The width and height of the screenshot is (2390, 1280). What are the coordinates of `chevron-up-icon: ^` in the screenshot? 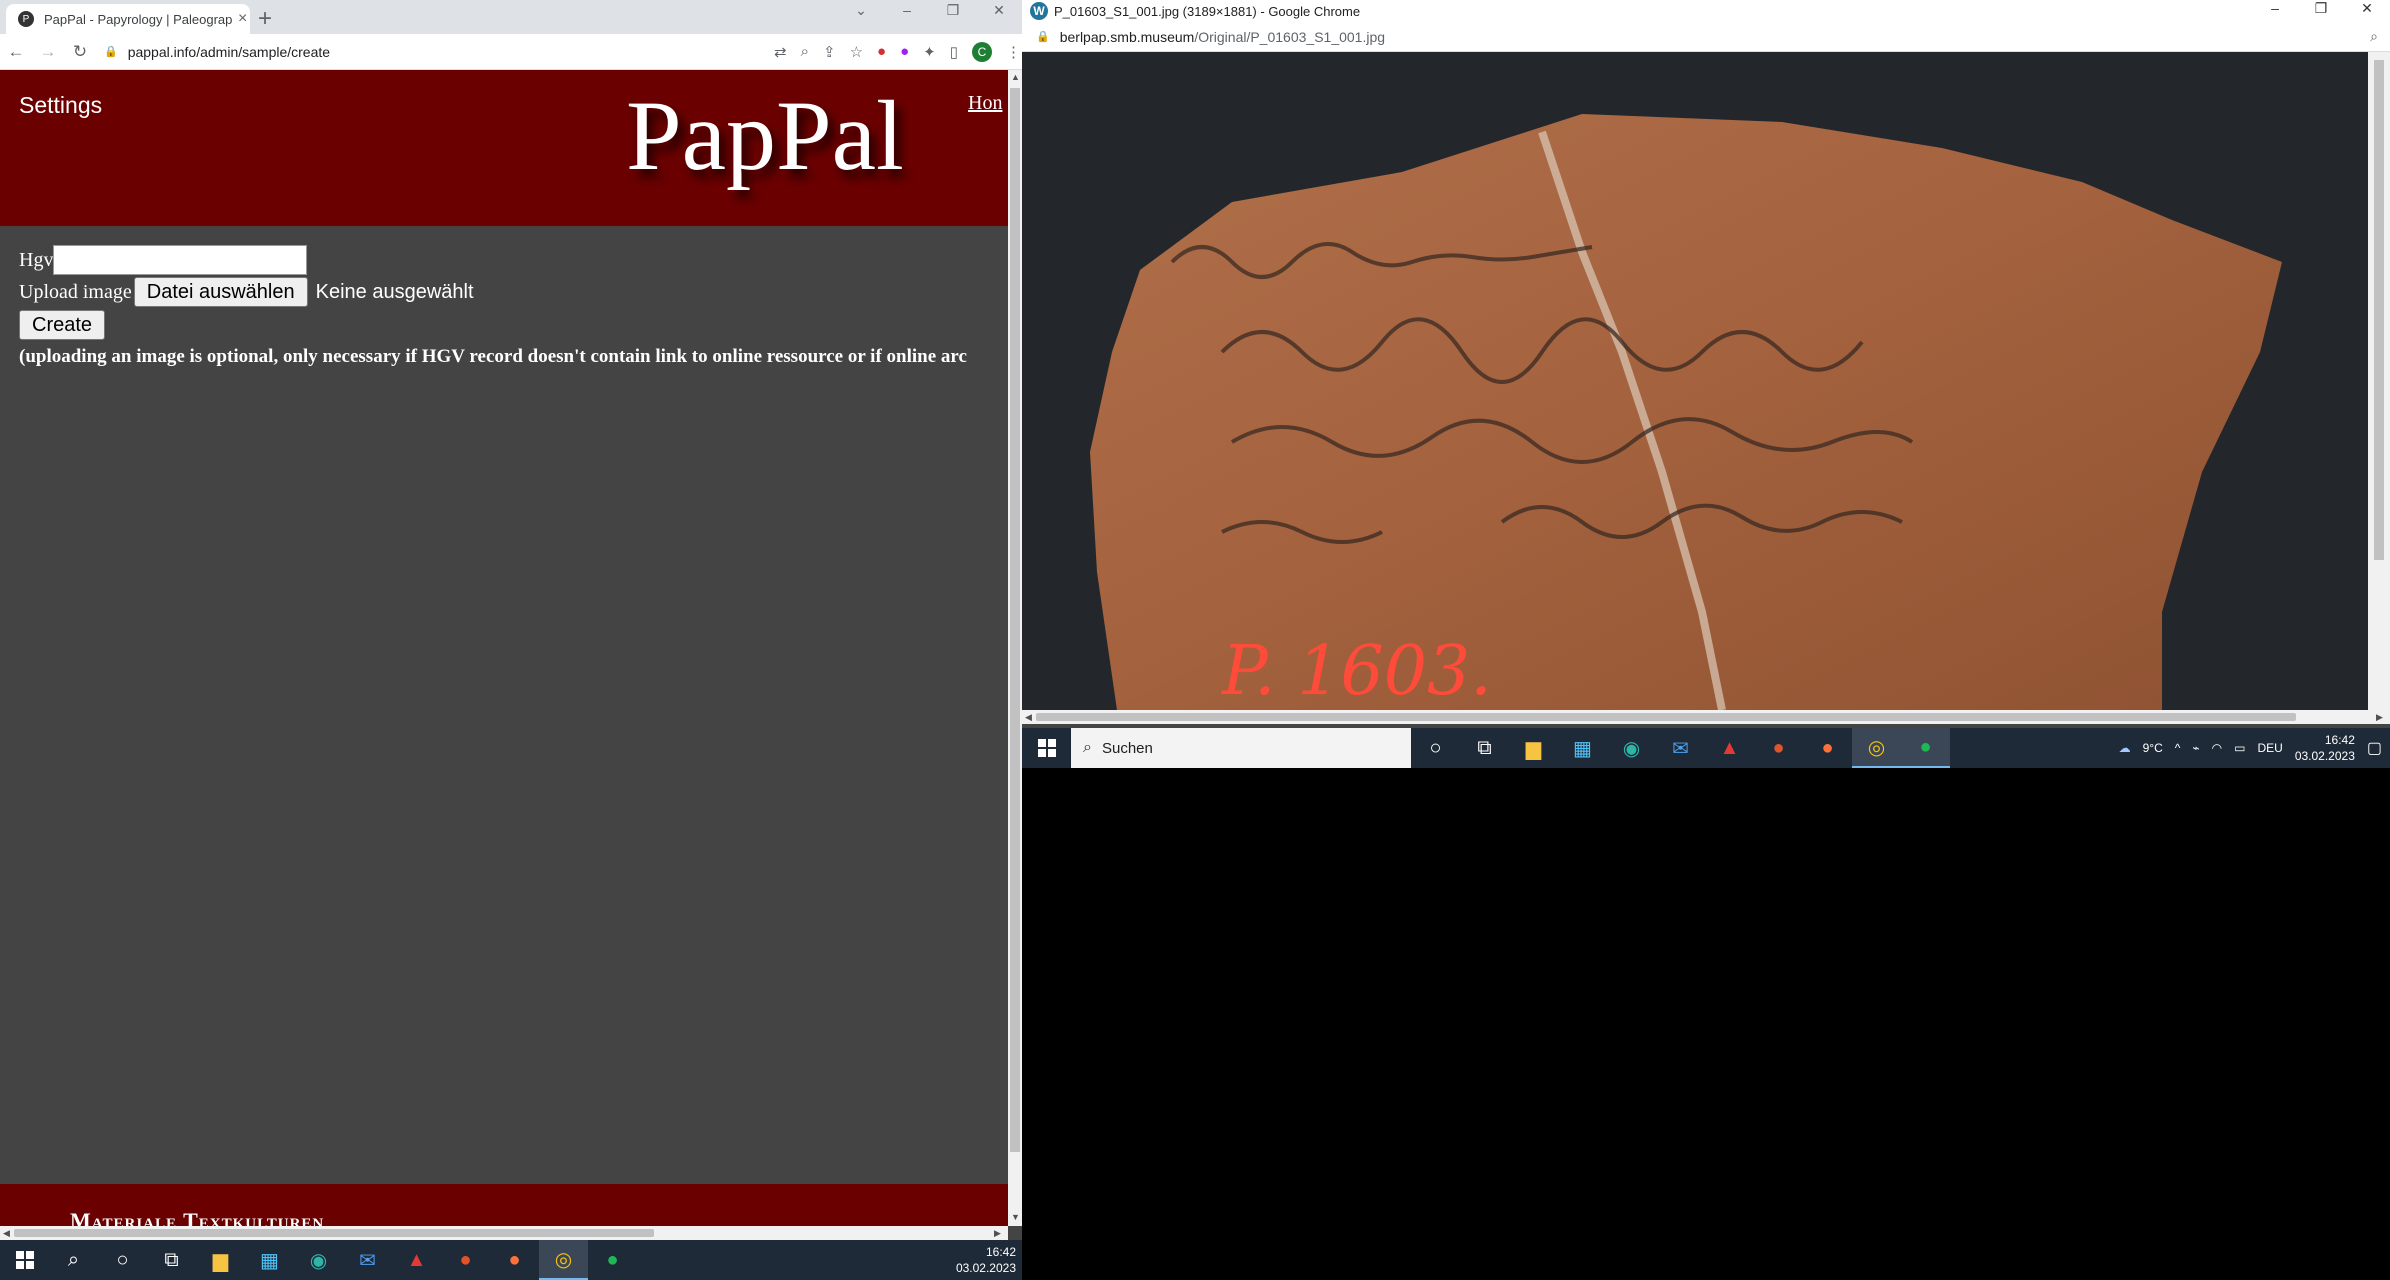 It's located at (2178, 748).